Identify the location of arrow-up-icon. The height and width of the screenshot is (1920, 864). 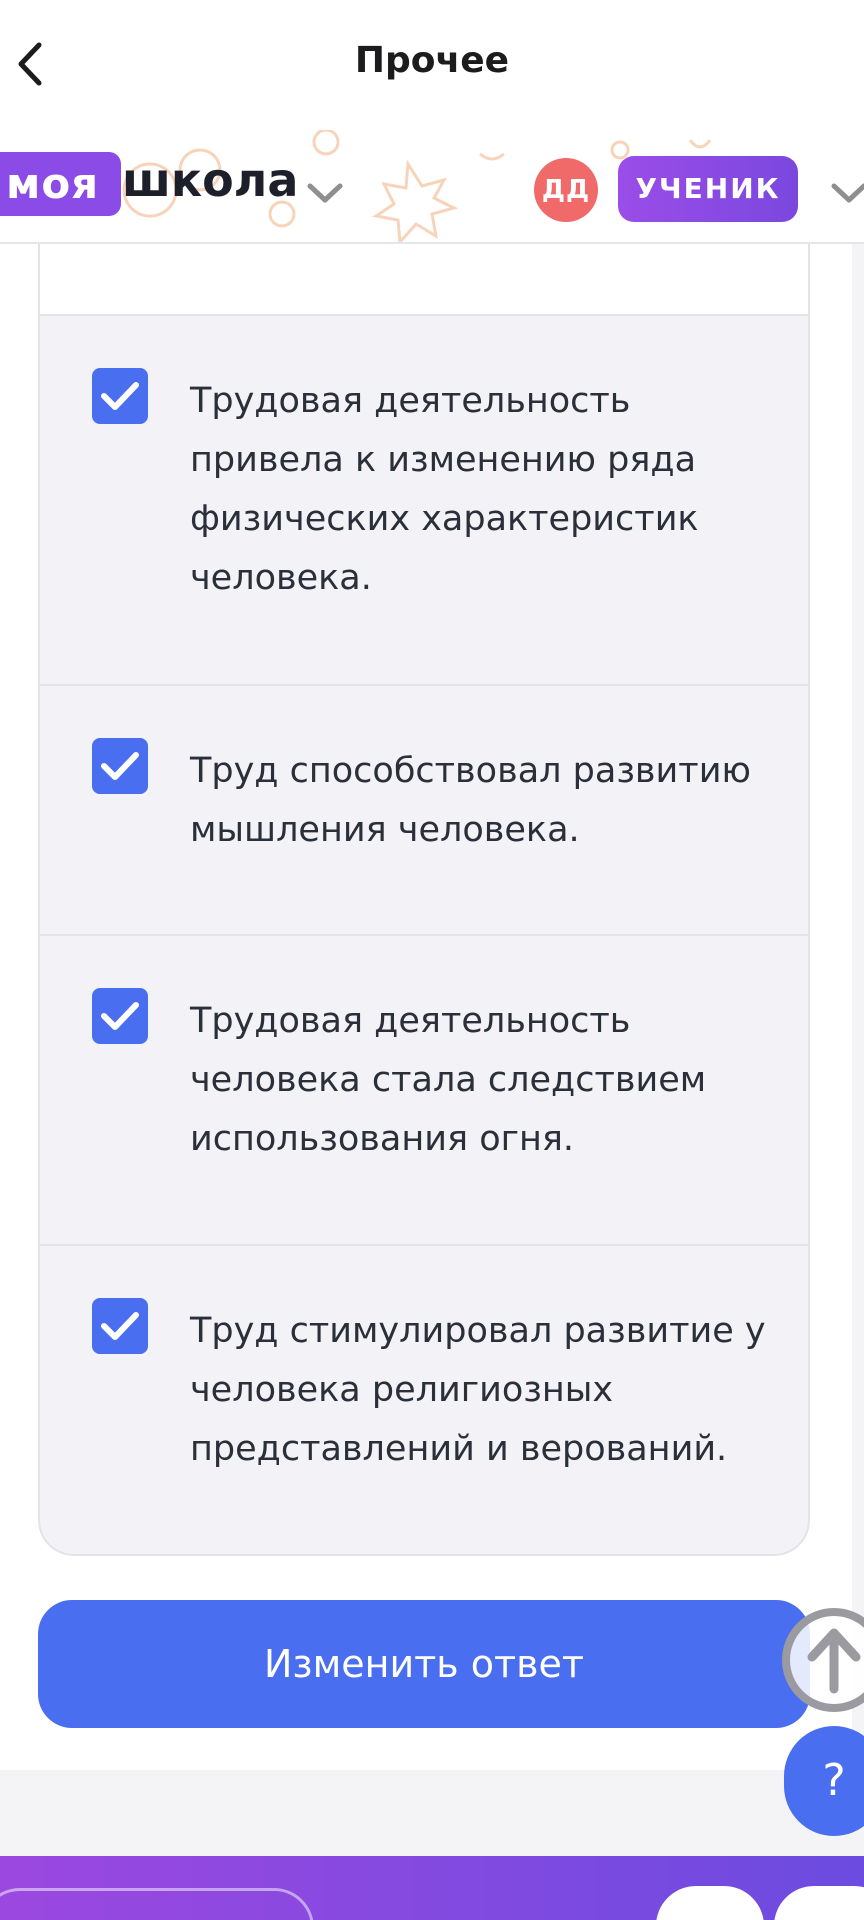
(834, 1661).